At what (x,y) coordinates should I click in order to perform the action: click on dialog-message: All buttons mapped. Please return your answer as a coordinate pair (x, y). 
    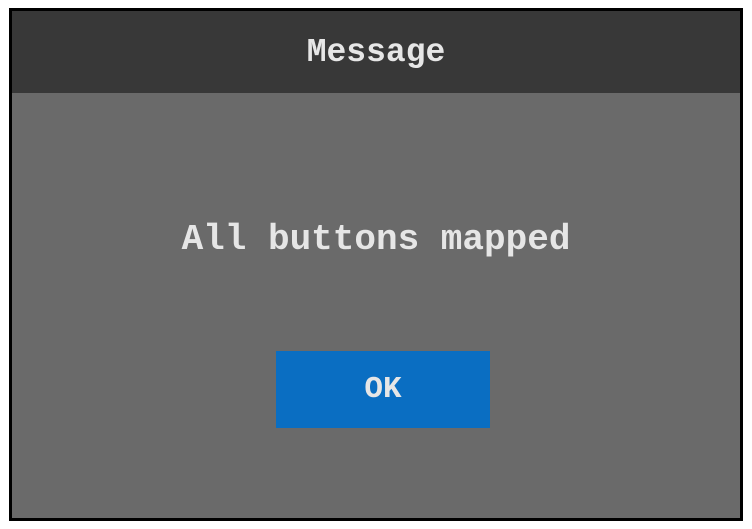
    Looking at the image, I should click on (376, 239).